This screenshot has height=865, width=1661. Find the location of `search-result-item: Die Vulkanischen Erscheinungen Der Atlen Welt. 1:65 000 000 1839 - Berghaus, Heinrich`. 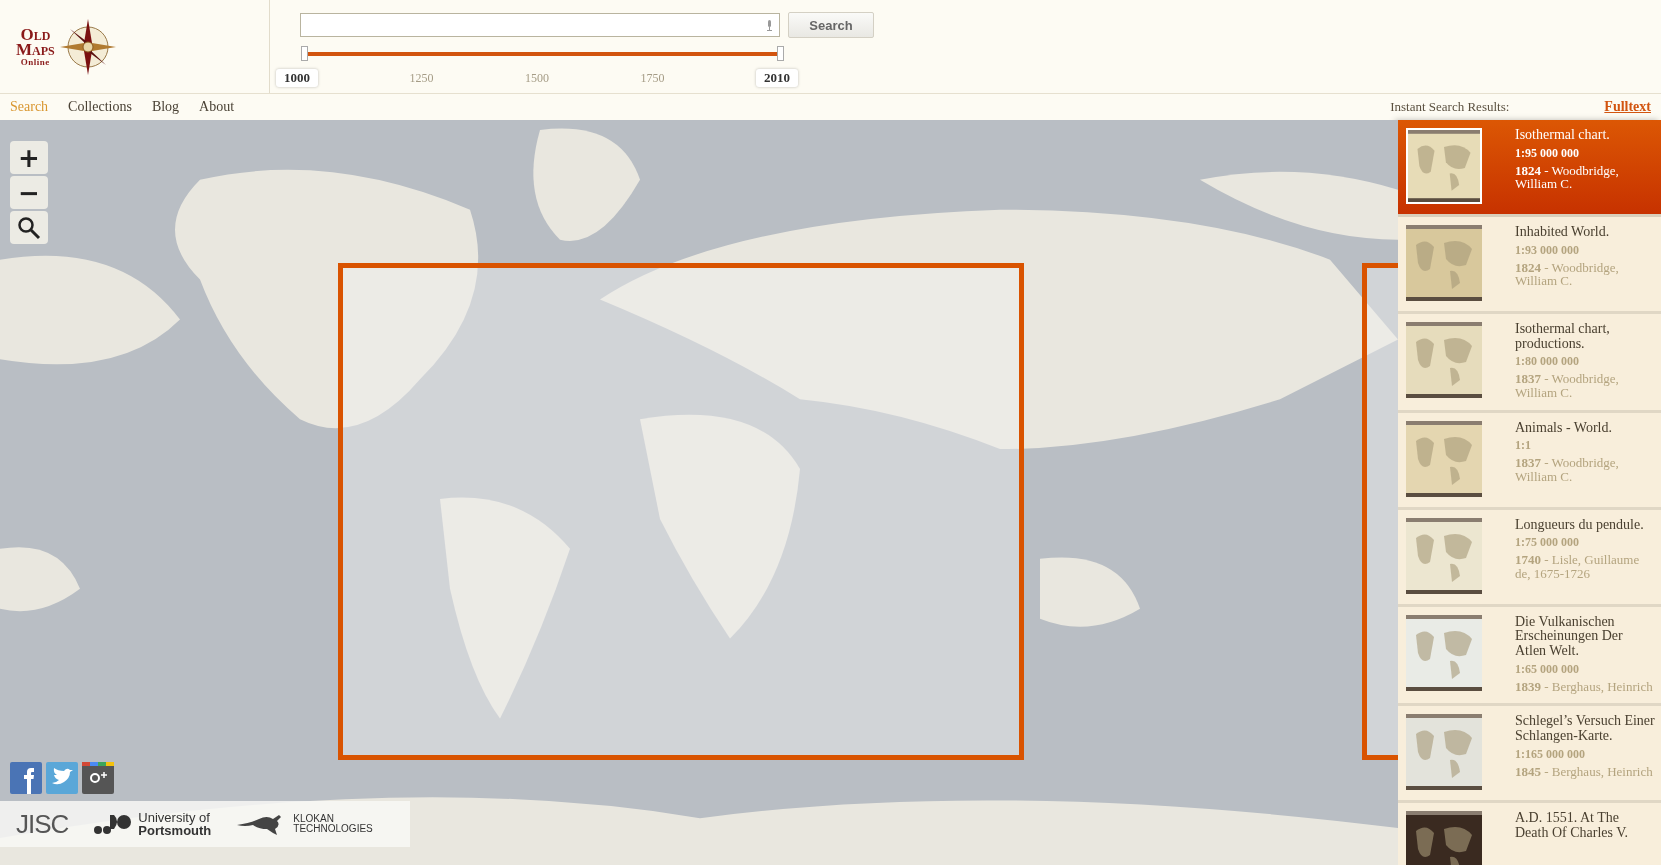

search-result-item: Die Vulkanischen Erscheinungen Der Atlen Welt. 1:65 000 000 1839 - Berghaus, Heinrich is located at coordinates (1529, 656).